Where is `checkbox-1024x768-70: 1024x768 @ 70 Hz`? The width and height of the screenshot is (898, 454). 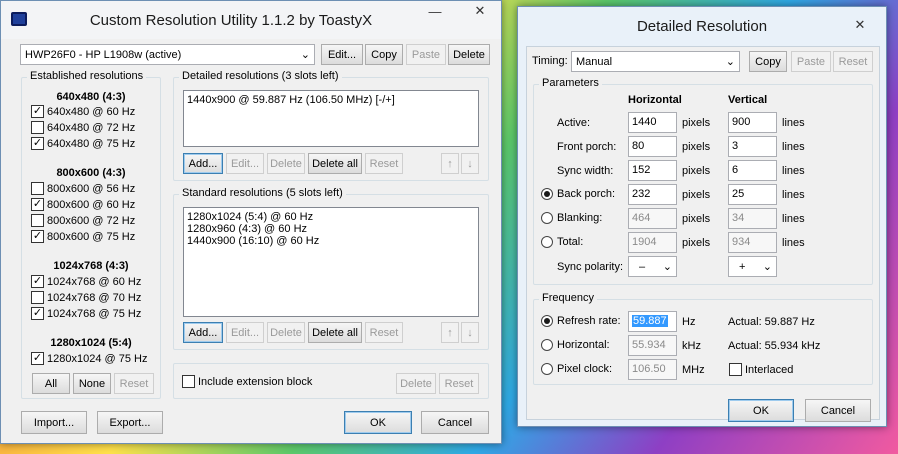 checkbox-1024x768-70: 1024x768 @ 70 Hz is located at coordinates (86, 297).